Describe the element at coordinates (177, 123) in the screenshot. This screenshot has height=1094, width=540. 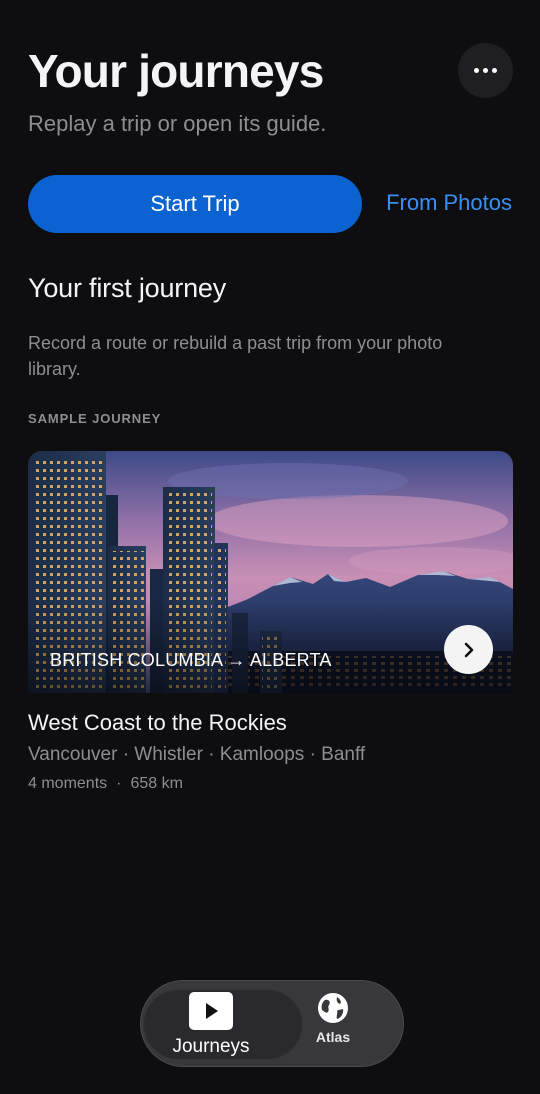
I see `page-subtitle: Replay a trip or open its guide.` at that location.